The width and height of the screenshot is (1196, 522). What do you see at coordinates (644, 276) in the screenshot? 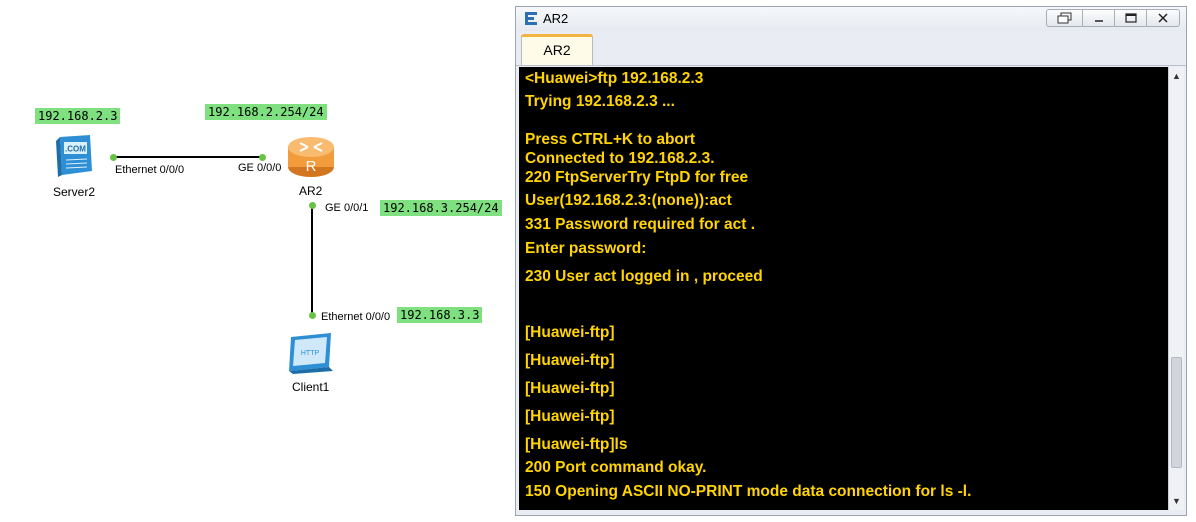
I see `console-line: 230 User act logged in , proceed` at bounding box center [644, 276].